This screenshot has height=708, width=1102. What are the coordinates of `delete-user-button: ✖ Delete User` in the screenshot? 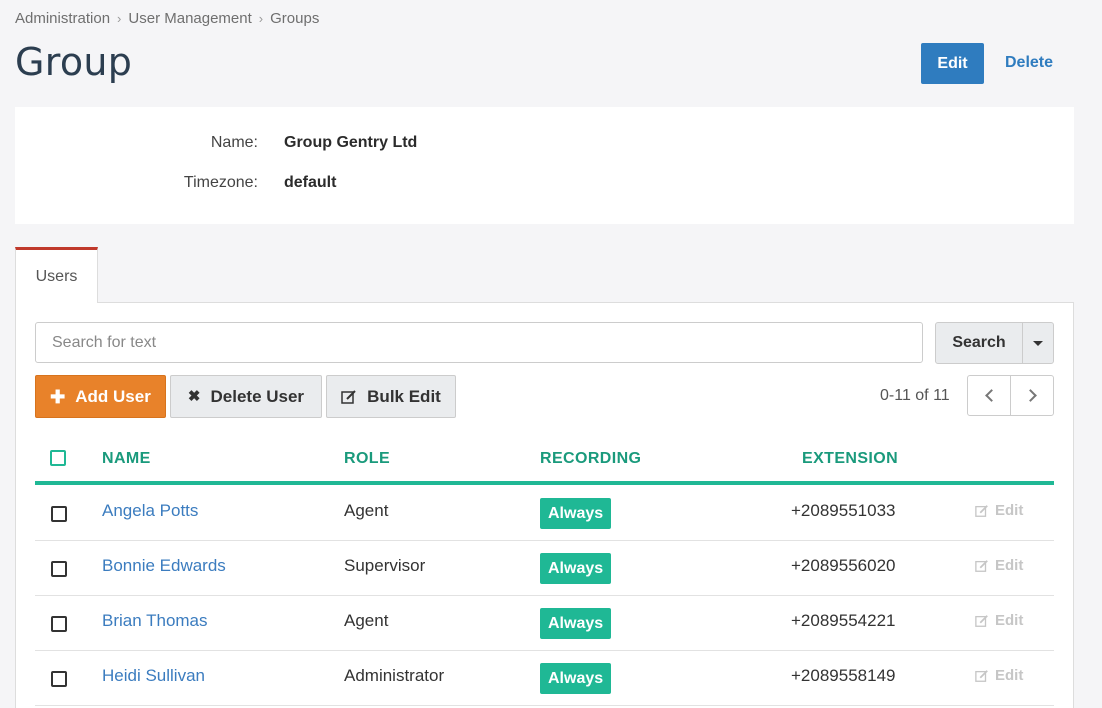 It's located at (246, 396).